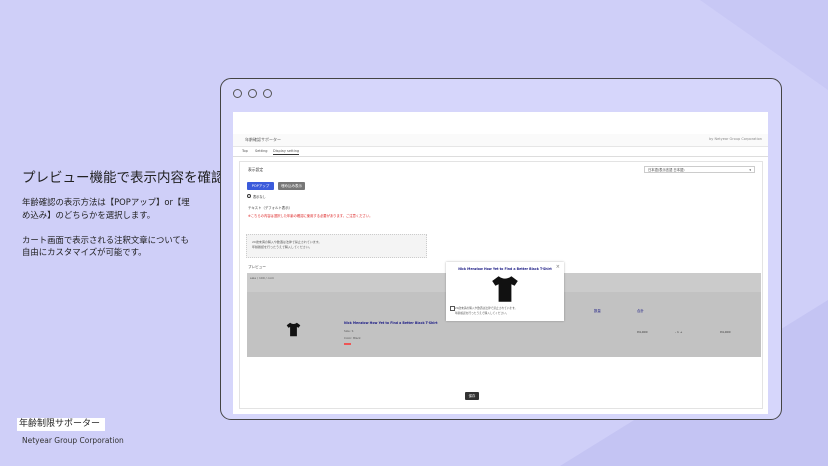 The image size is (828, 466). Describe the element at coordinates (349, 331) in the screenshot. I see `product-meta: Size: S` at that location.